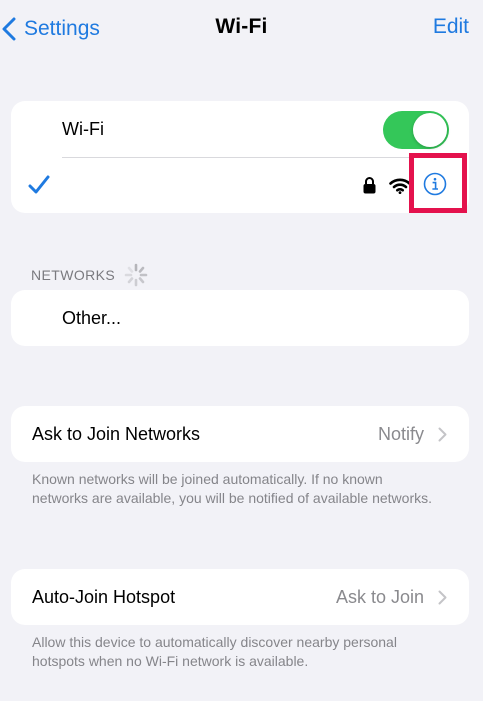 The height and width of the screenshot is (701, 483). Describe the element at coordinates (400, 434) in the screenshot. I see `ask-to-join-value: Notify` at that location.